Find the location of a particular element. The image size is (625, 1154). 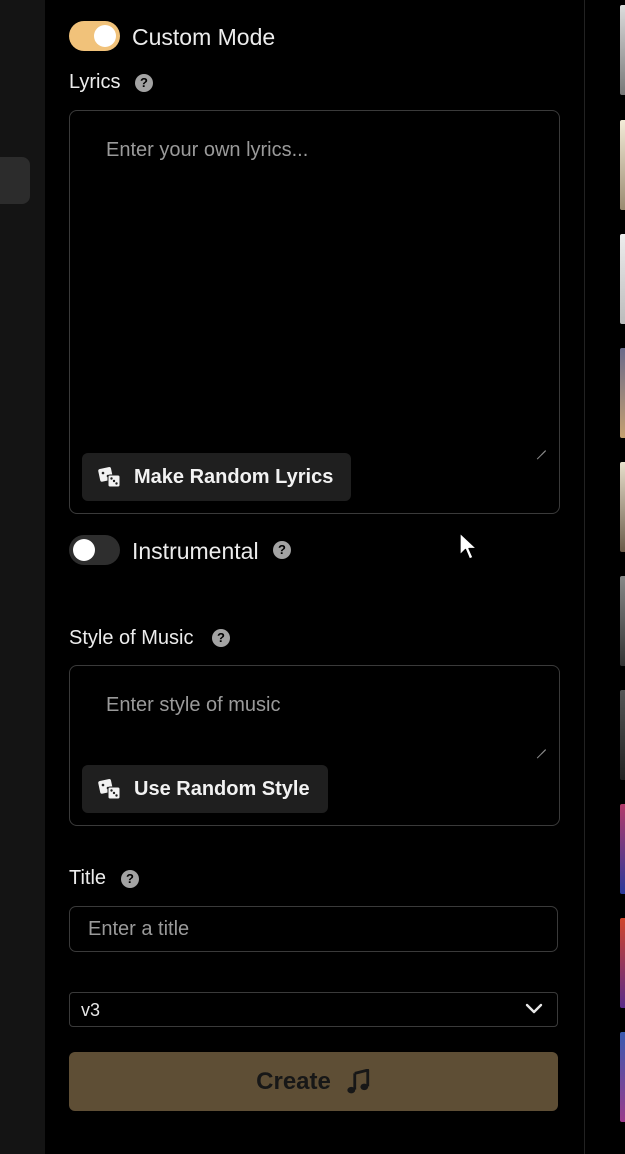

song-thumbnails-strip is located at coordinates (605, 577).